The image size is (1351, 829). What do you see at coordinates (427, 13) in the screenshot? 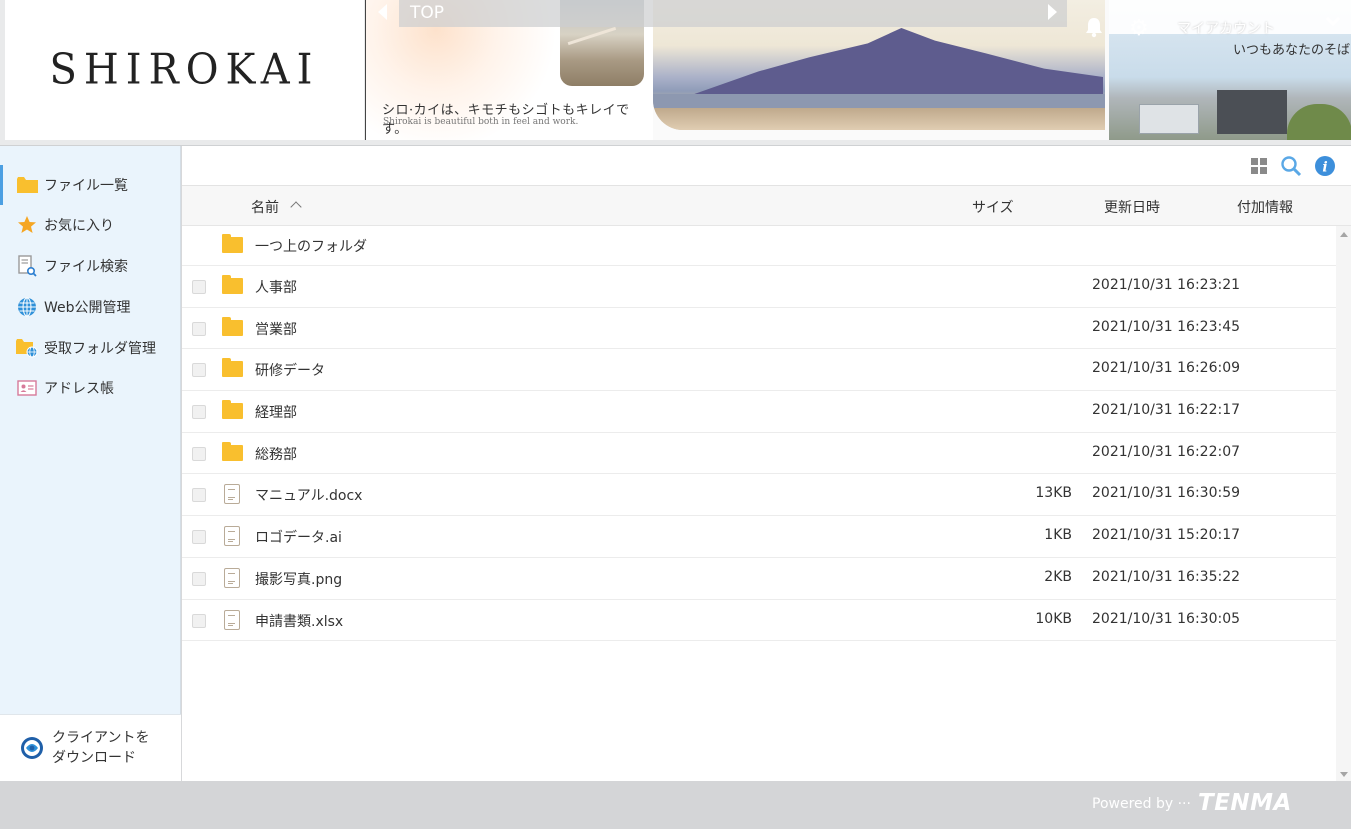
I see `top-nav-label: TOP` at bounding box center [427, 13].